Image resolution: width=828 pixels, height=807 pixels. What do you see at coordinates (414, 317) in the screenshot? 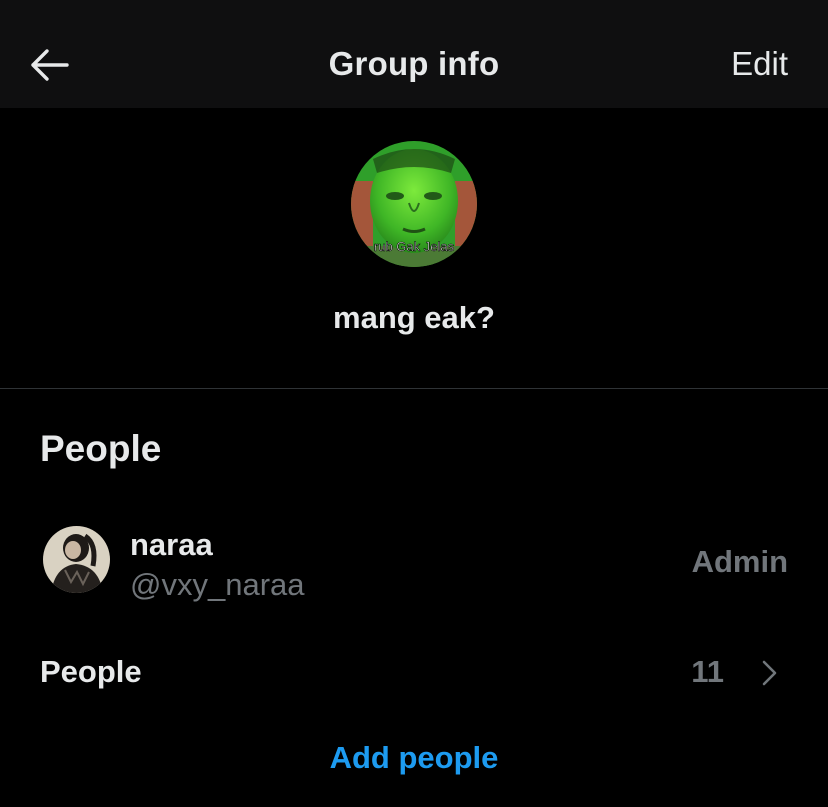
I see `group-name: mang eak?` at bounding box center [414, 317].